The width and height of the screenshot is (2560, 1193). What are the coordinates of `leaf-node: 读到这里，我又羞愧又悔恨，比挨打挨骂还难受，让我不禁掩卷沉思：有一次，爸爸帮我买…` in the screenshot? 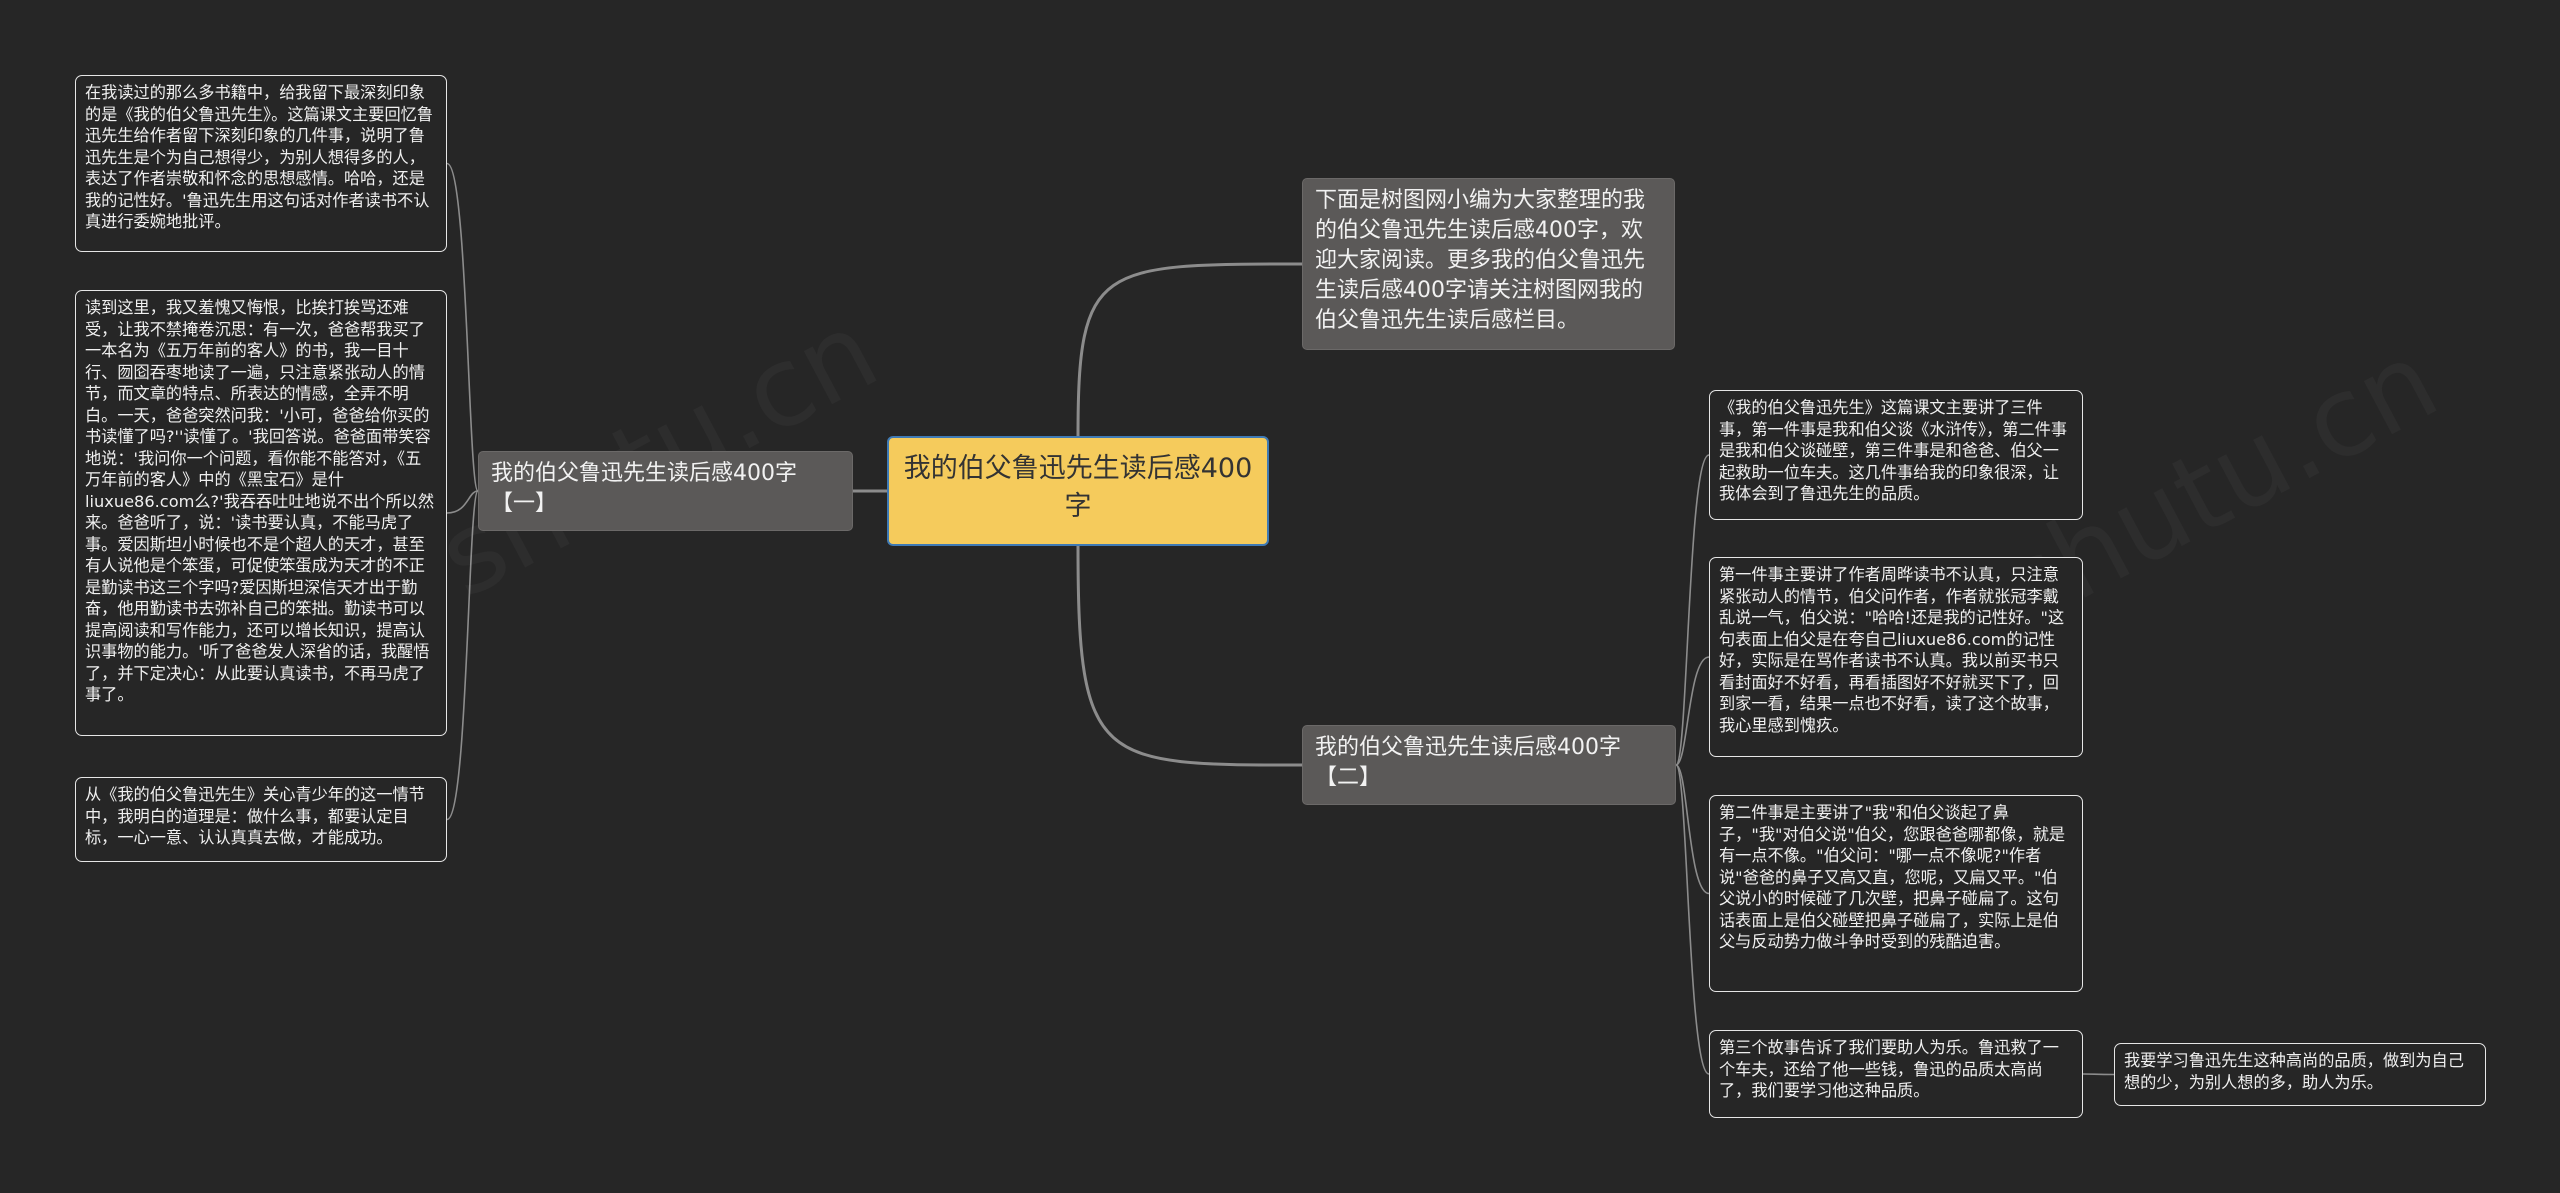 It's located at (261, 513).